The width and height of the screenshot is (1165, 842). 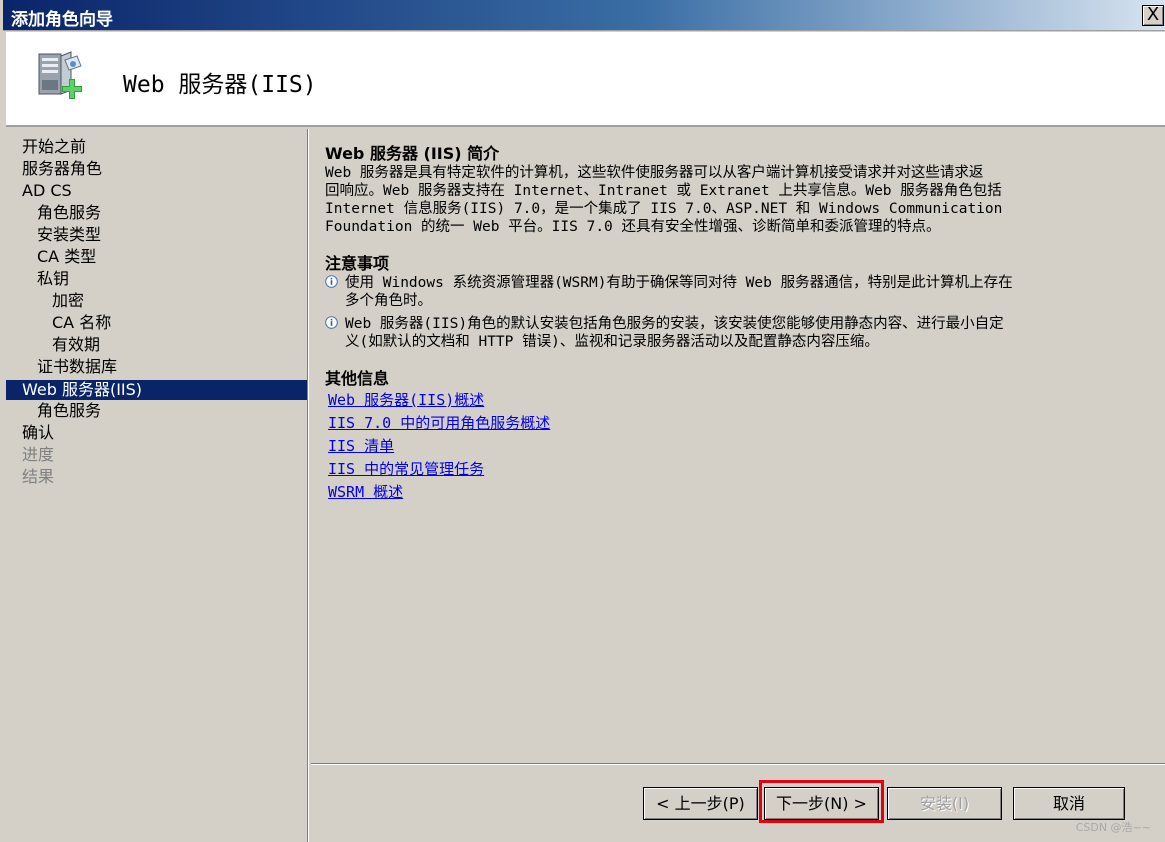 What do you see at coordinates (38, 476) in the screenshot?
I see `nav-step-results: 结果` at bounding box center [38, 476].